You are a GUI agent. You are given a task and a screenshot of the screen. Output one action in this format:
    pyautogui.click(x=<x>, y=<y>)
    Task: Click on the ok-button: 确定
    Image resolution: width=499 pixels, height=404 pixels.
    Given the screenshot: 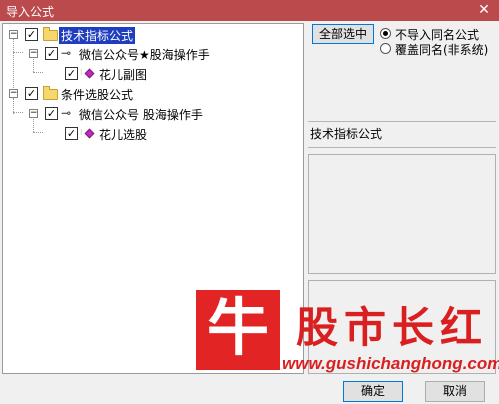 What is the action you would take?
    pyautogui.click(x=373, y=391)
    